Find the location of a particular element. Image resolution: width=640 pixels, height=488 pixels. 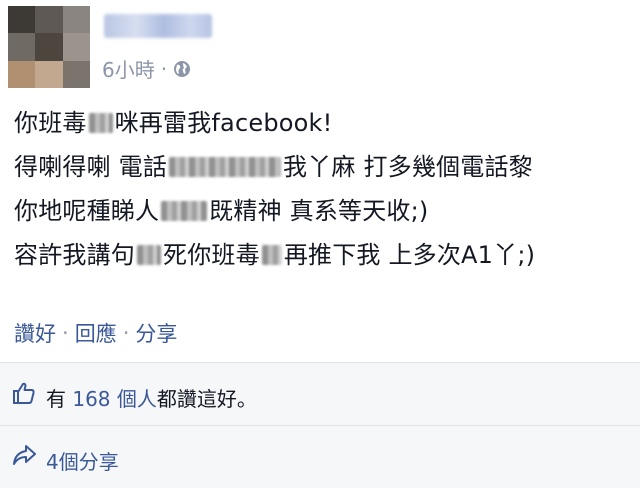

thumbs-up-icon is located at coordinates (24, 393).